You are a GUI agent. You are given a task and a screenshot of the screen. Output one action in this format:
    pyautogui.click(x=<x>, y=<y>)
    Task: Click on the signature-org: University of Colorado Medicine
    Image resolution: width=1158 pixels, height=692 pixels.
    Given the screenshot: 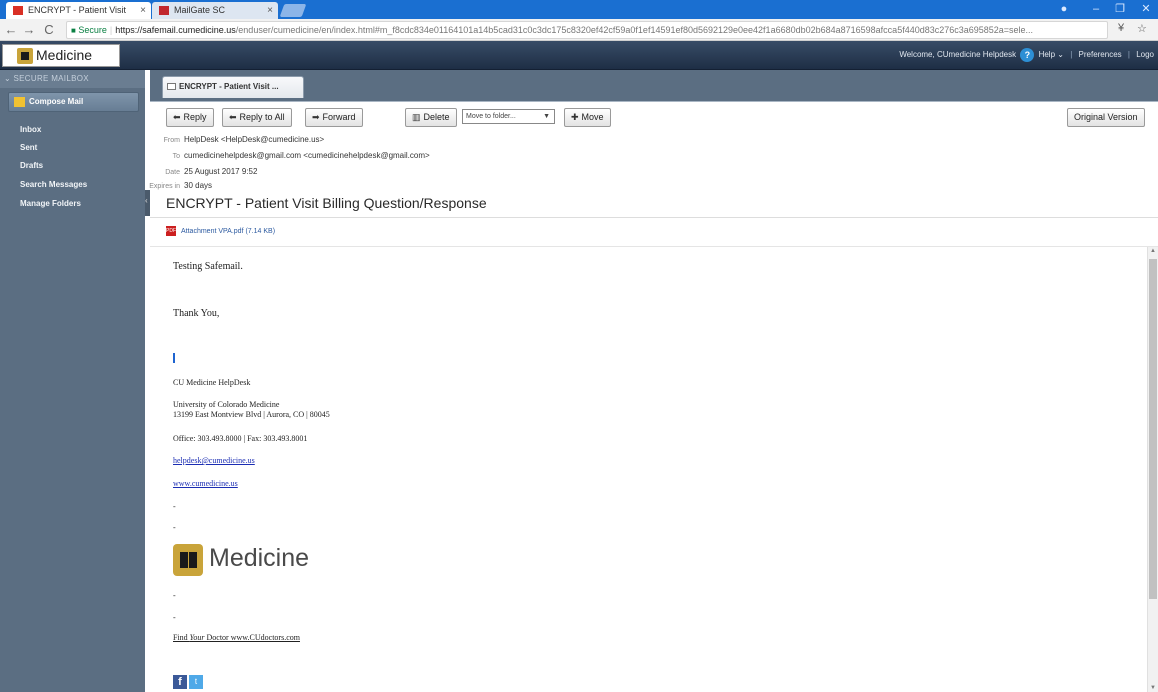 What is the action you would take?
    pyautogui.click(x=226, y=404)
    